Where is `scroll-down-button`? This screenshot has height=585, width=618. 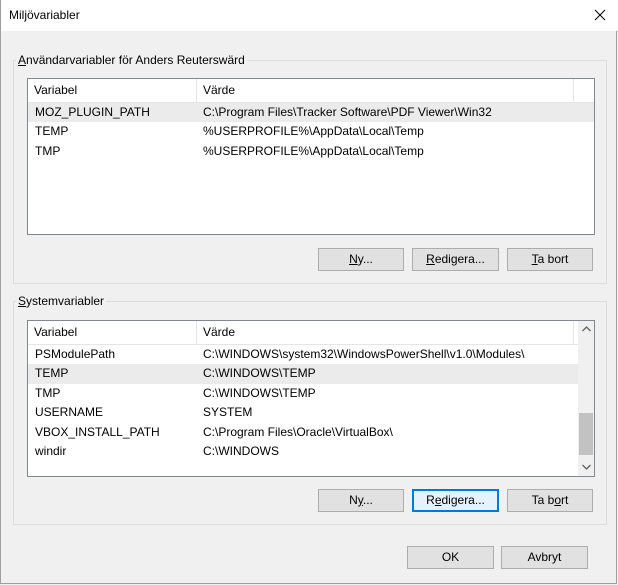
scroll-down-button is located at coordinates (586, 467).